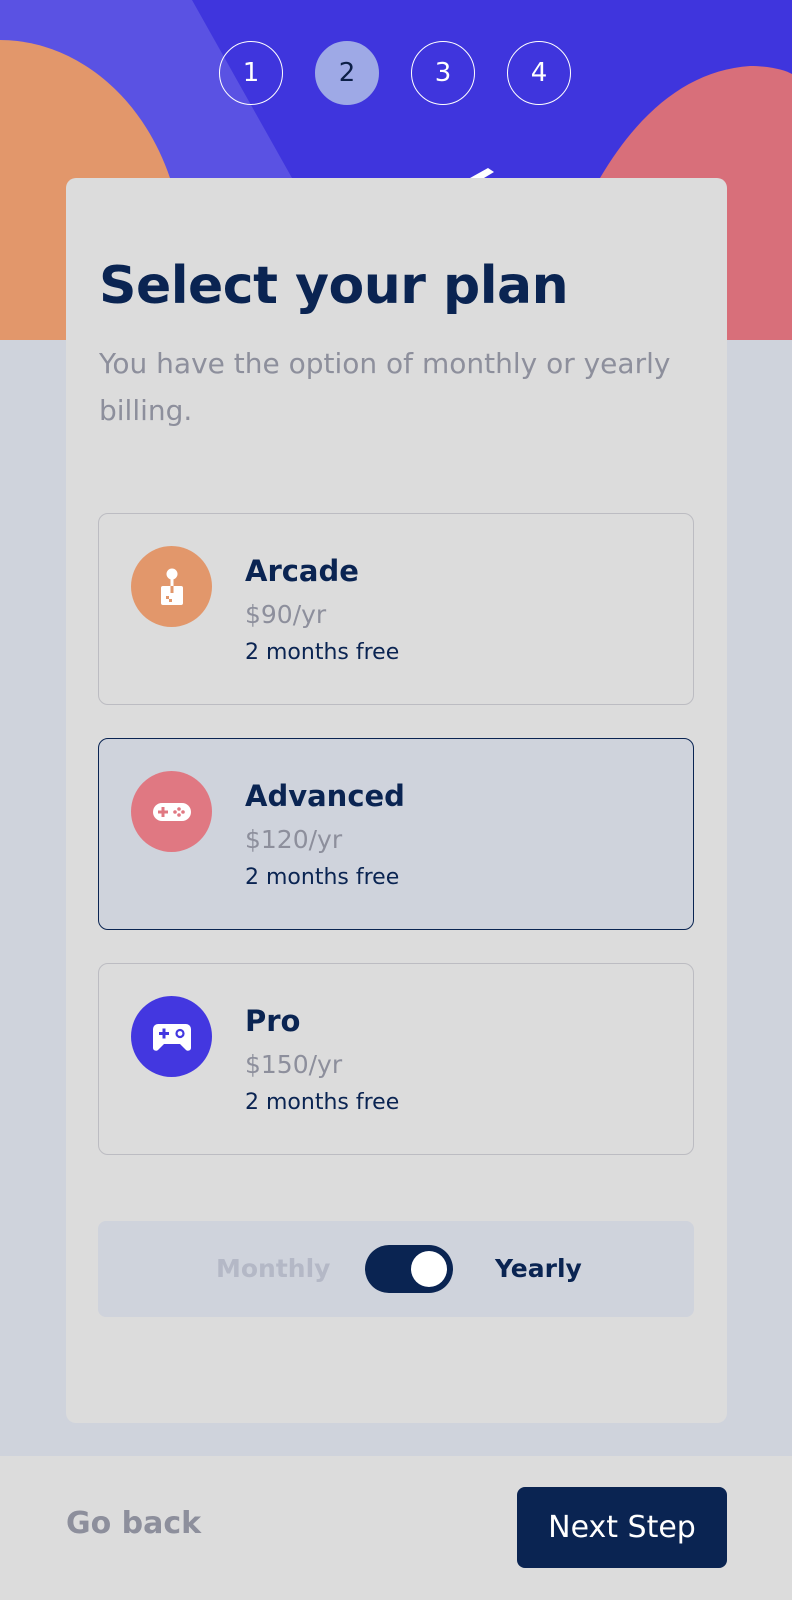 The image size is (792, 1600). Describe the element at coordinates (273, 1021) in the screenshot. I see `plan-name: Pro` at that location.